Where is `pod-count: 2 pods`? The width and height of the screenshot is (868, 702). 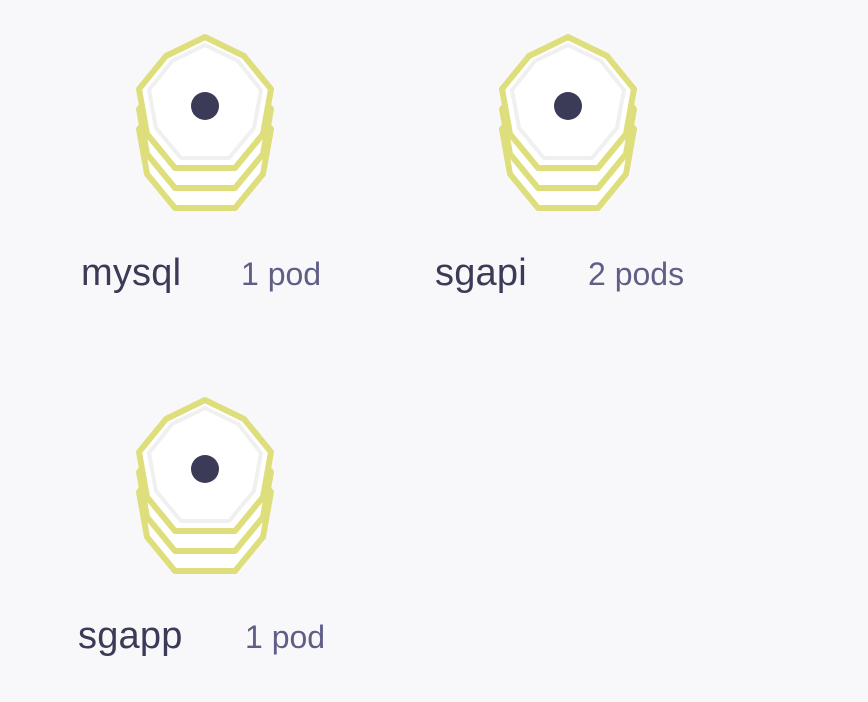 pod-count: 2 pods is located at coordinates (636, 274).